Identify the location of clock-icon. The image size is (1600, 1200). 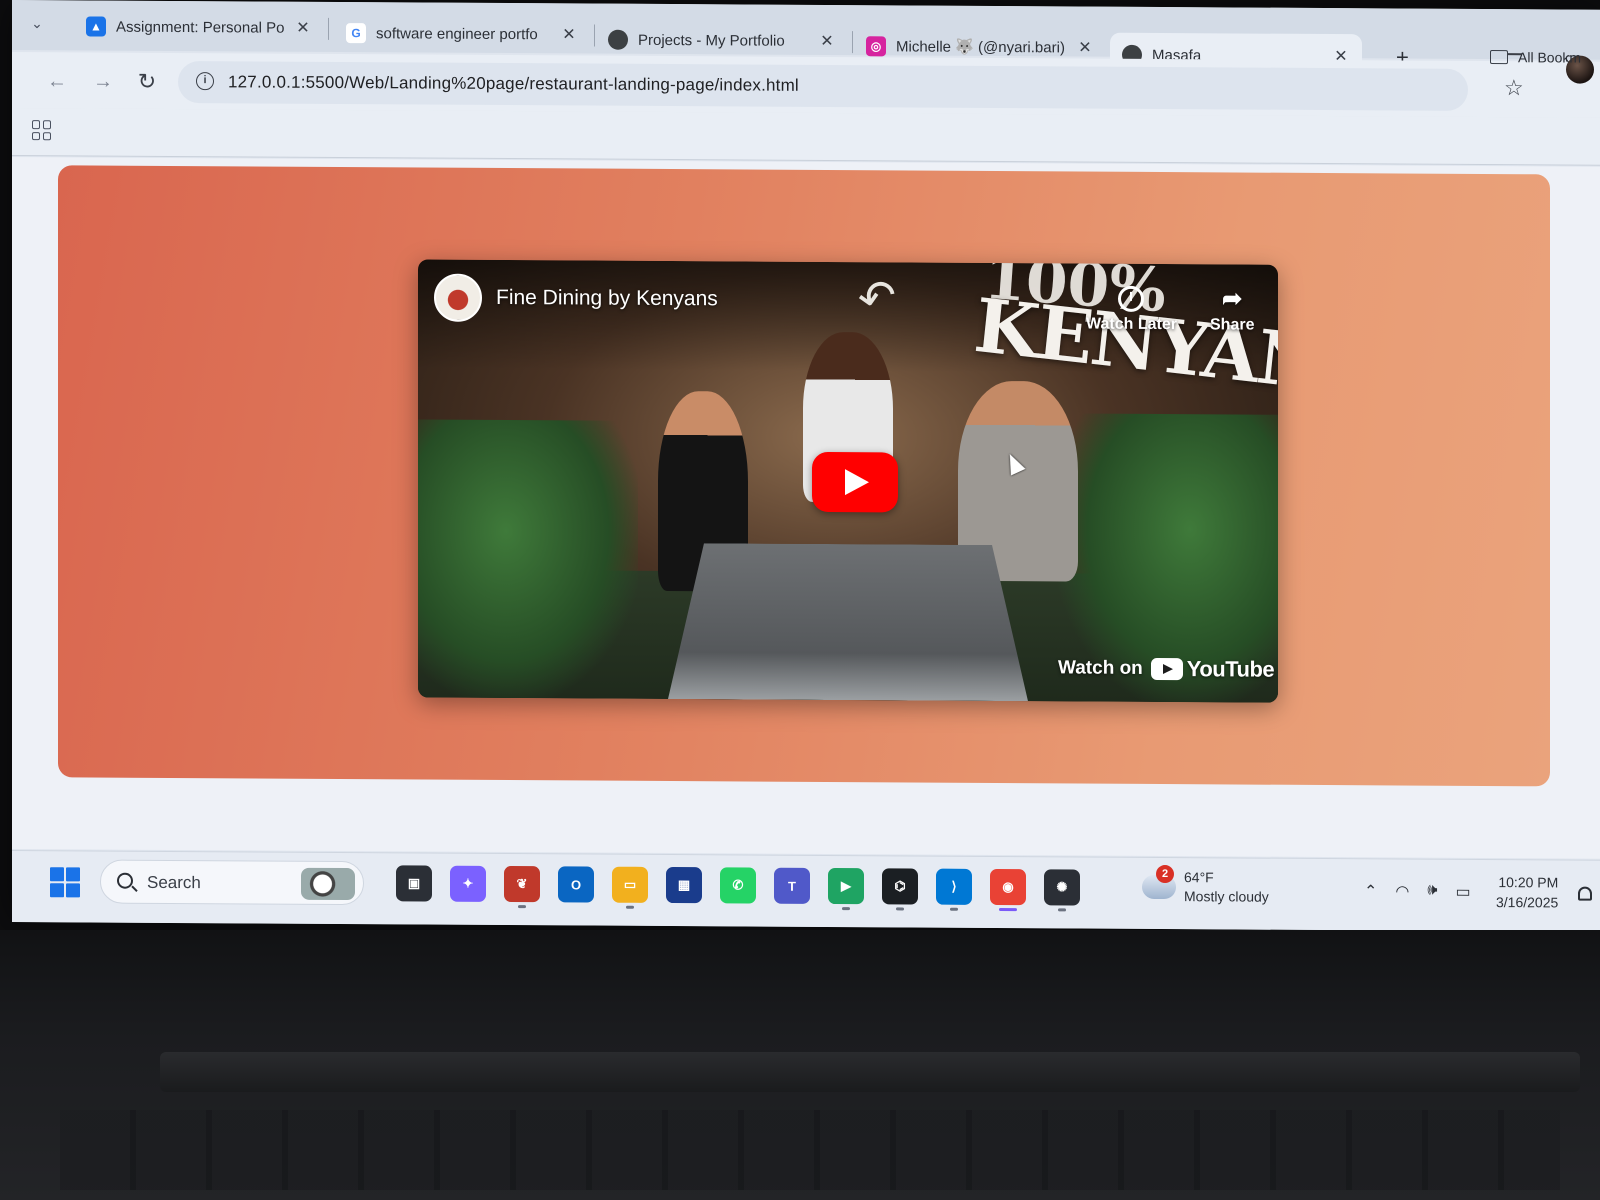
(1131, 298).